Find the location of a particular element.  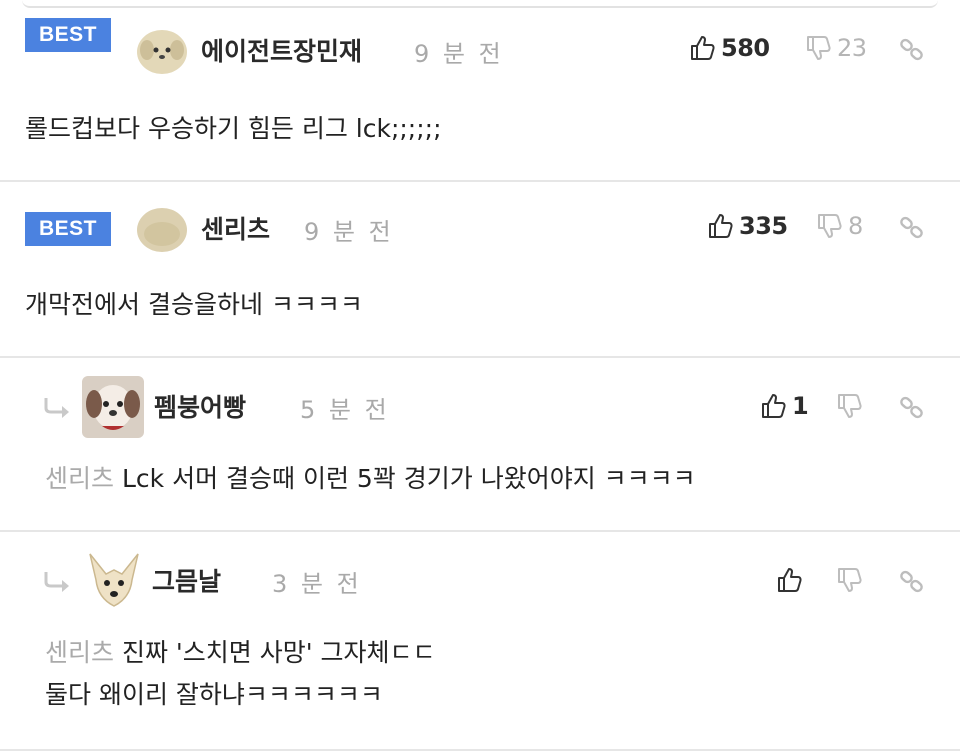

dislike-count: 23 is located at coordinates (852, 48).